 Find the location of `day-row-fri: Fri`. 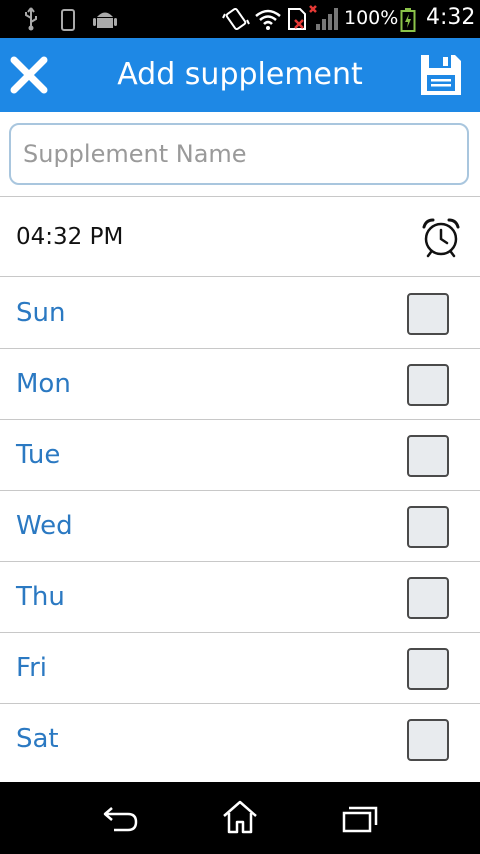

day-row-fri: Fri is located at coordinates (240, 668).